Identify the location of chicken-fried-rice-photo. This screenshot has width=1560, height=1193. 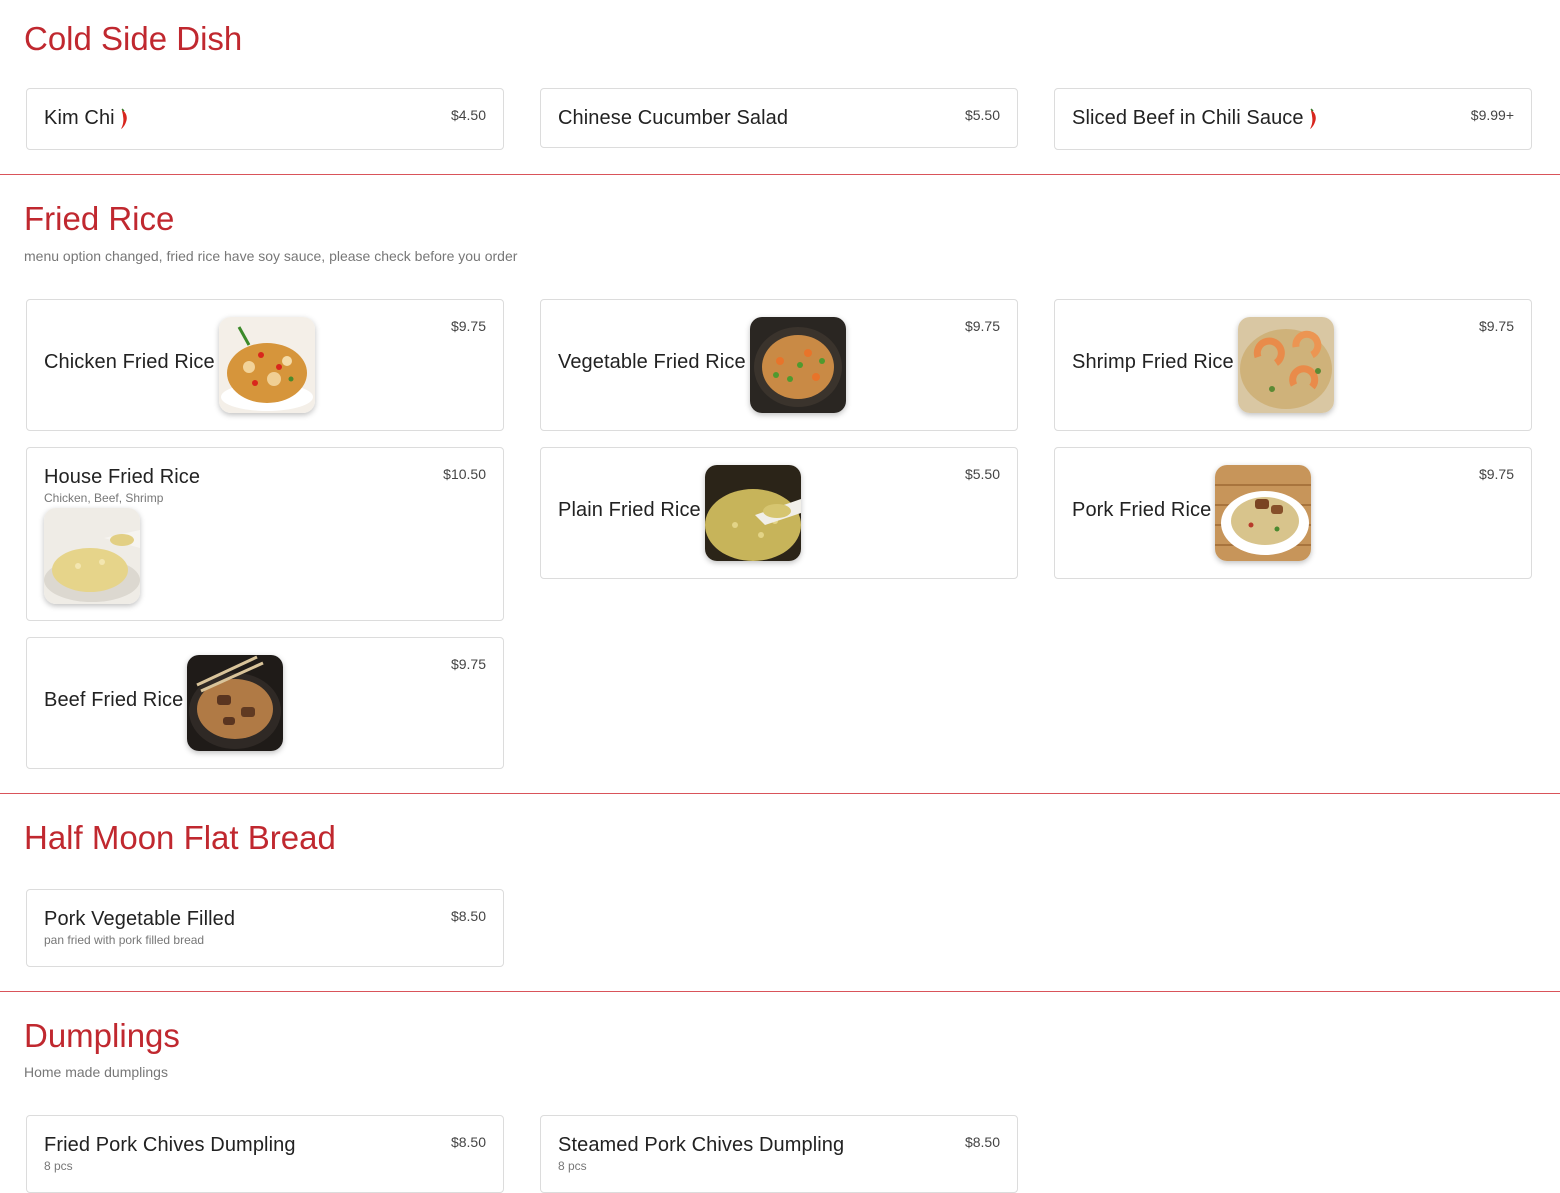
(267, 365).